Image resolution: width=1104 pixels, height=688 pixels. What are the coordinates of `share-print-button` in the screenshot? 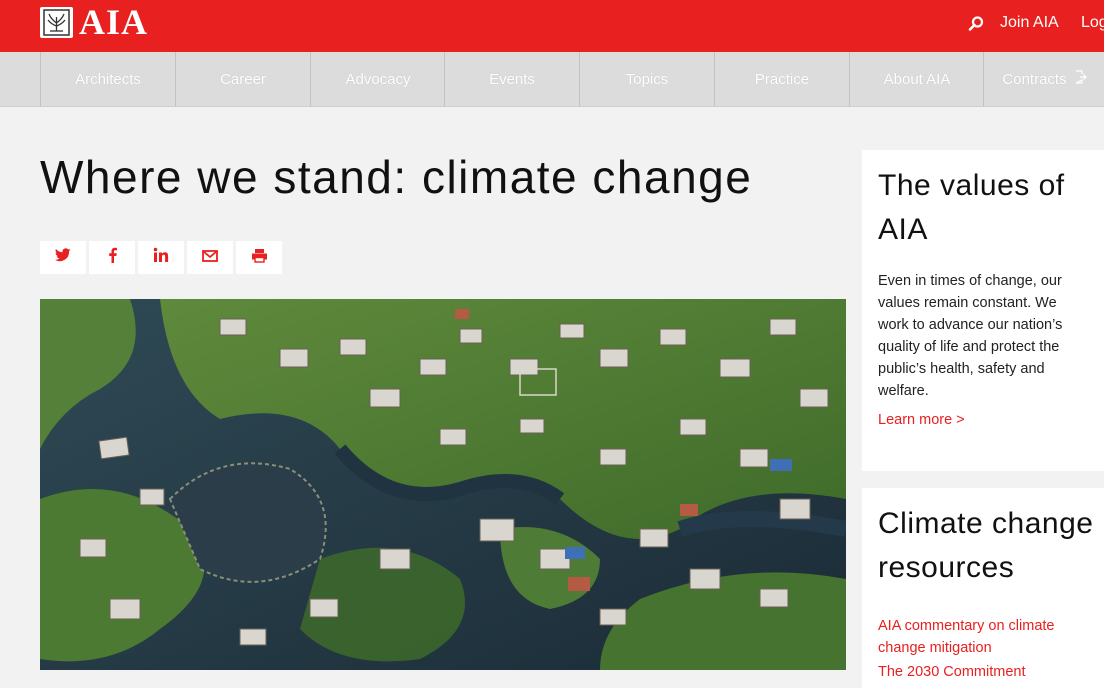 It's located at (259, 257).